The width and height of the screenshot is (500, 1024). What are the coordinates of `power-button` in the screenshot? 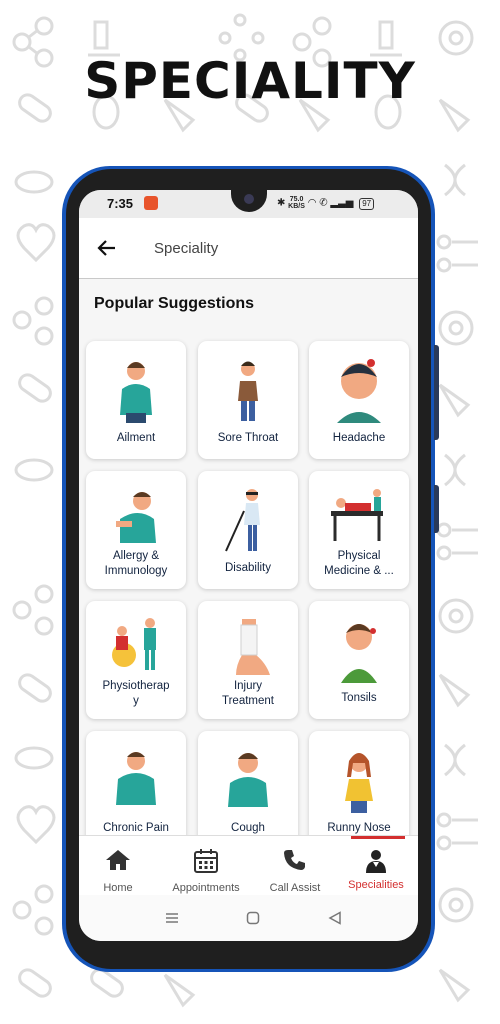 It's located at (436, 509).